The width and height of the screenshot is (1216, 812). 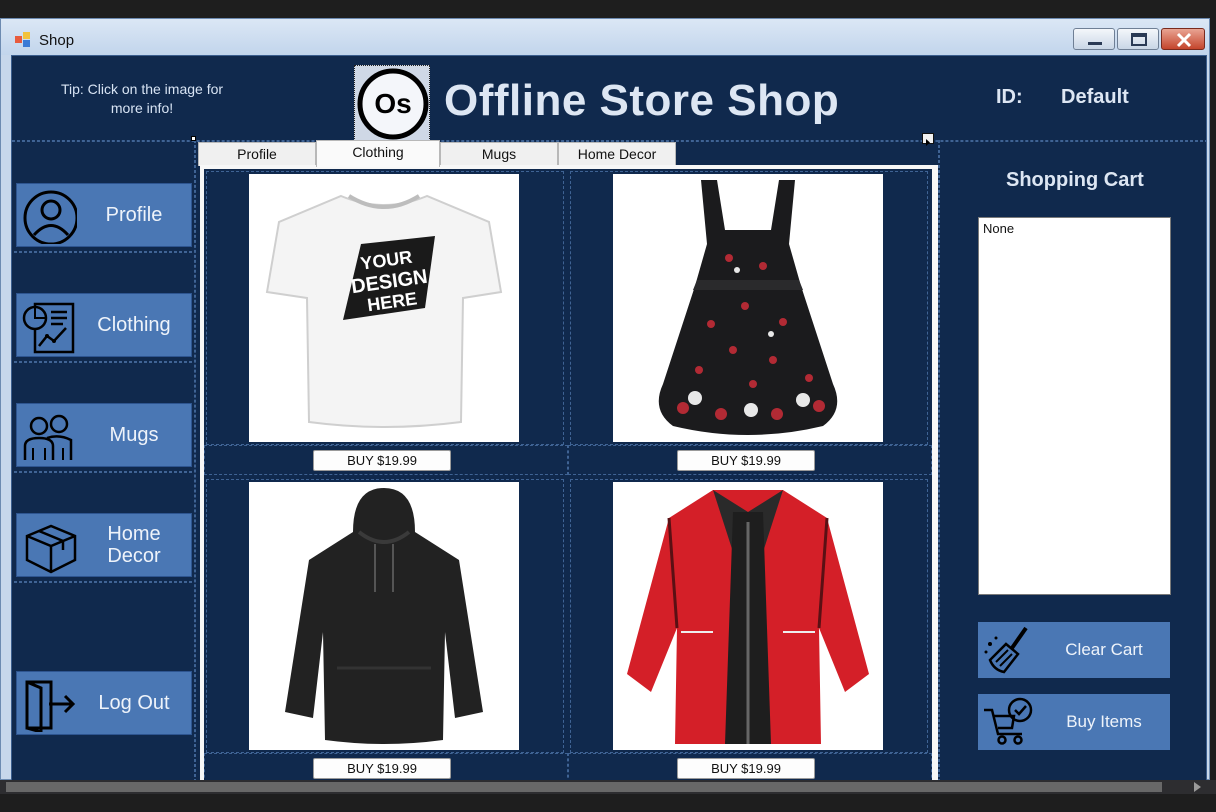 What do you see at coordinates (57, 40) in the screenshot?
I see `window-title: Shop` at bounding box center [57, 40].